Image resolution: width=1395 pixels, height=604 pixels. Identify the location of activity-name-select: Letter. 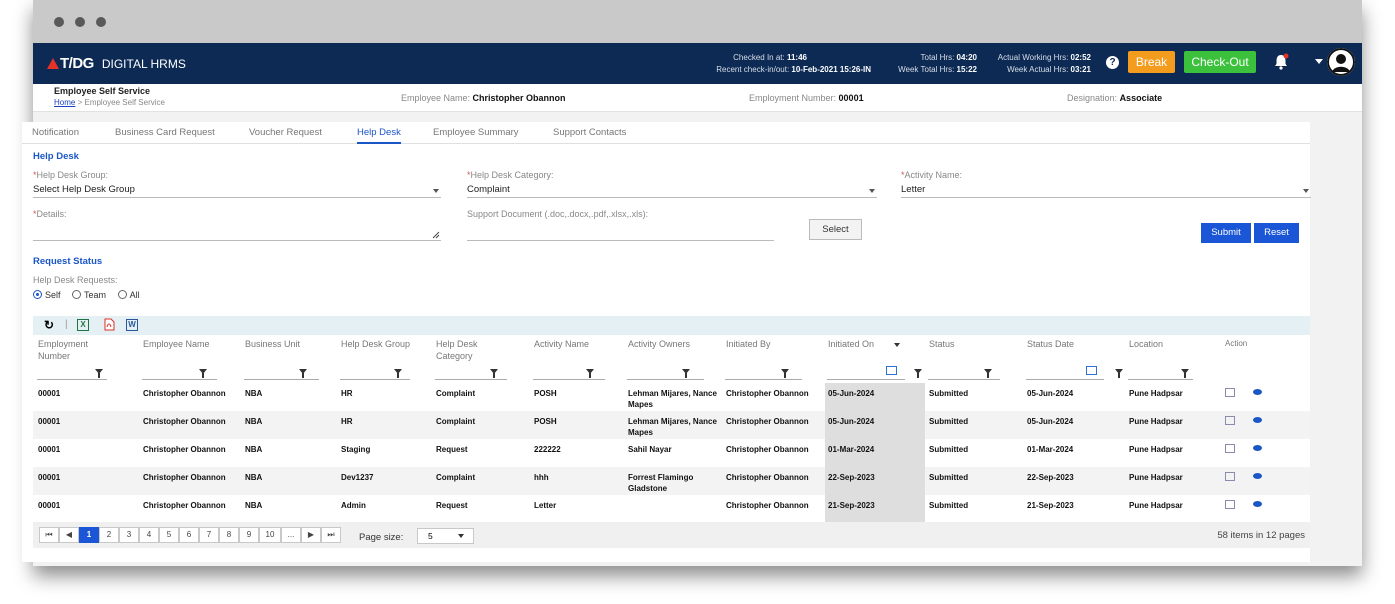
(1106, 191).